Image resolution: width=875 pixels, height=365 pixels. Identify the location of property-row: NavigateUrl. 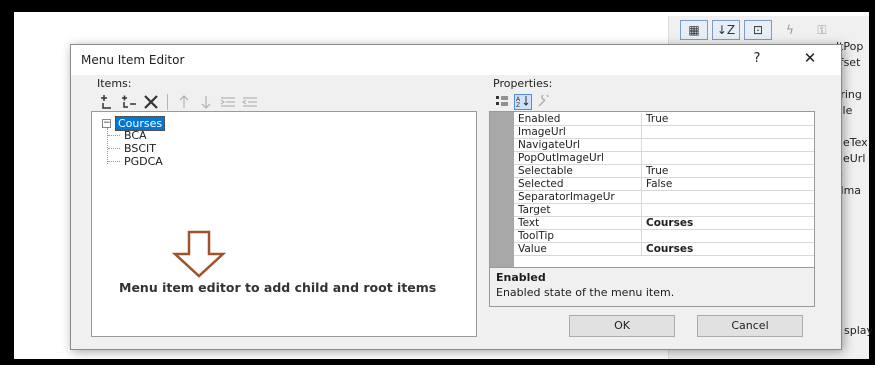
(664, 145).